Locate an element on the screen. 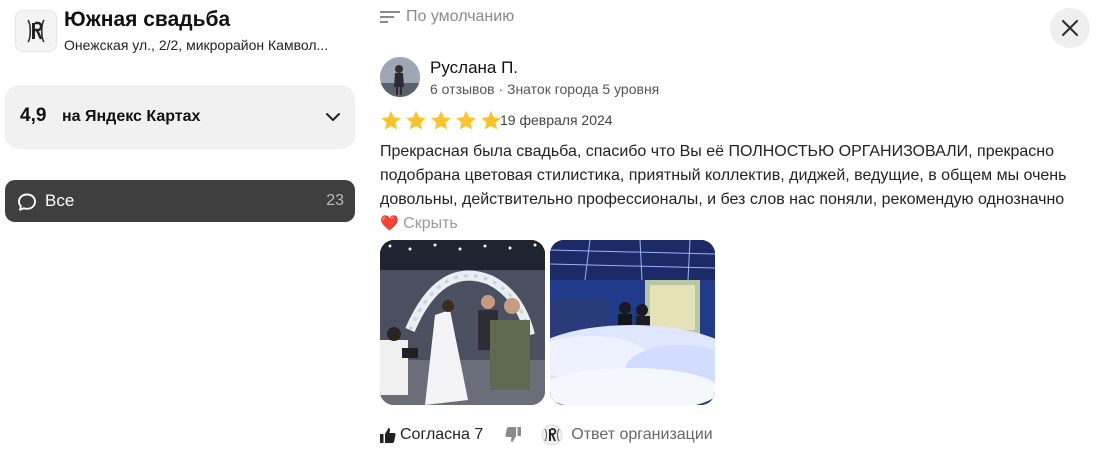  author-avatar is located at coordinates (400, 77).